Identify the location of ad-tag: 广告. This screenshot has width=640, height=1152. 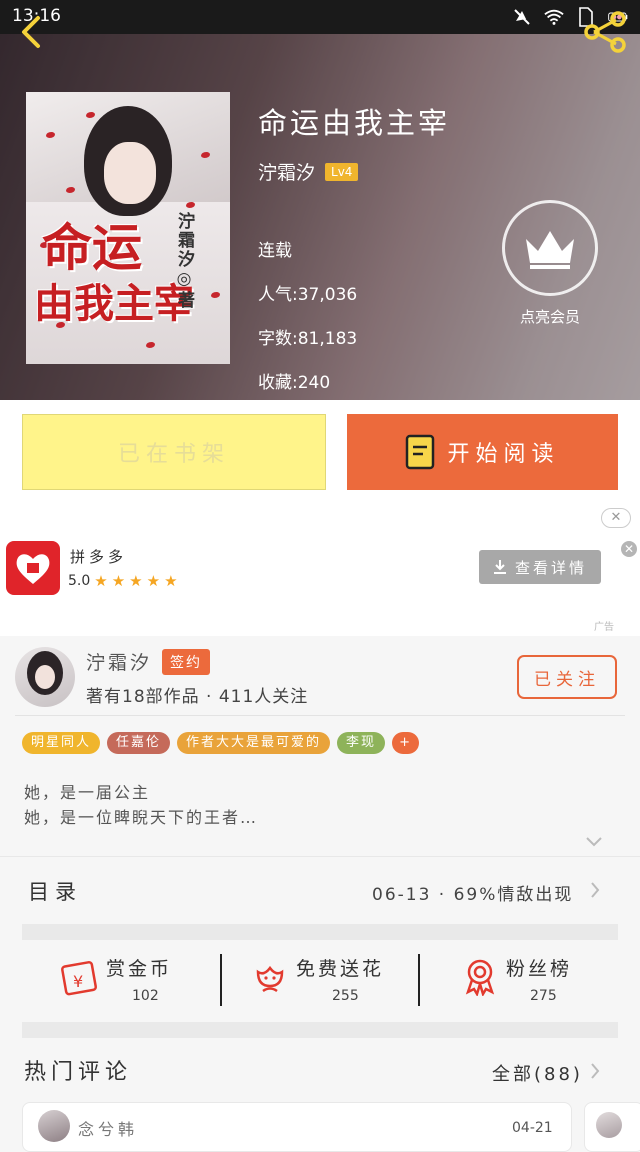
(604, 627).